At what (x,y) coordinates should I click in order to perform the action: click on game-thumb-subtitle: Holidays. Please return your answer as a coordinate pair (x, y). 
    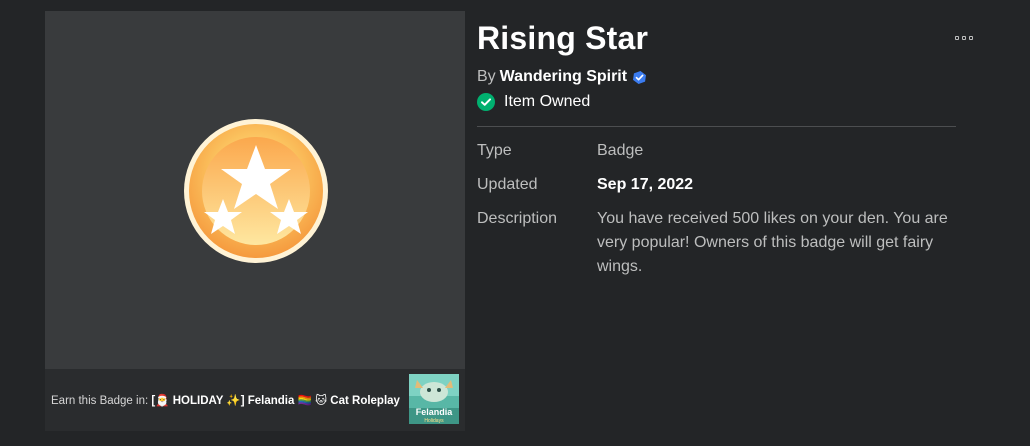
    Looking at the image, I should click on (434, 421).